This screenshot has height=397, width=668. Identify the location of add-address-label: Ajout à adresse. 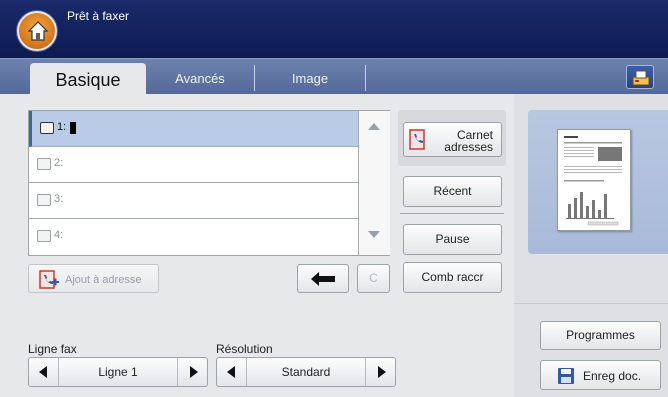
(103, 280).